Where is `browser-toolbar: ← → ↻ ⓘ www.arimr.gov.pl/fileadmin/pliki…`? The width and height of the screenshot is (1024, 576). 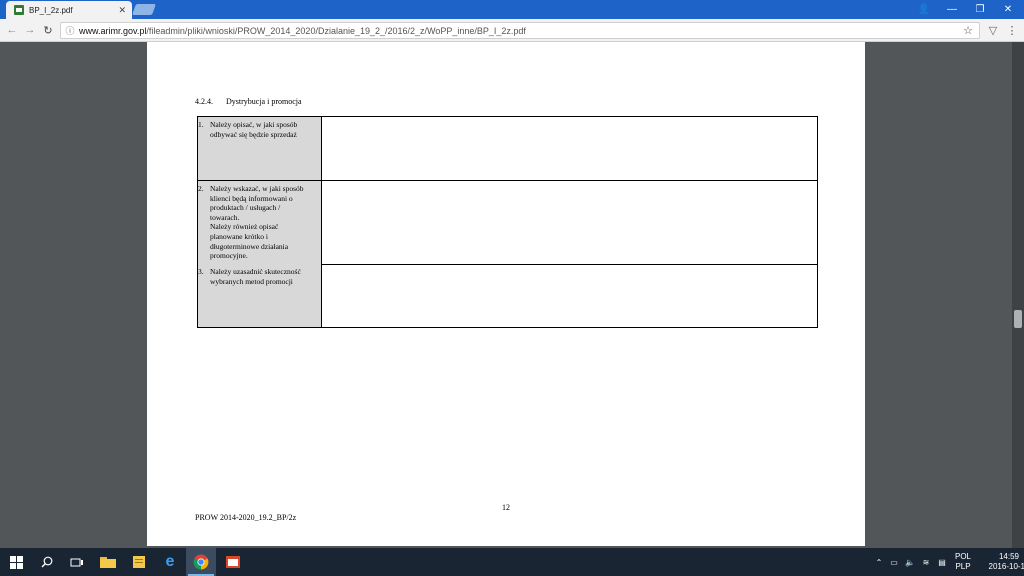 browser-toolbar: ← → ↻ ⓘ www.arimr.gov.pl/fileadmin/pliki… is located at coordinates (512, 30).